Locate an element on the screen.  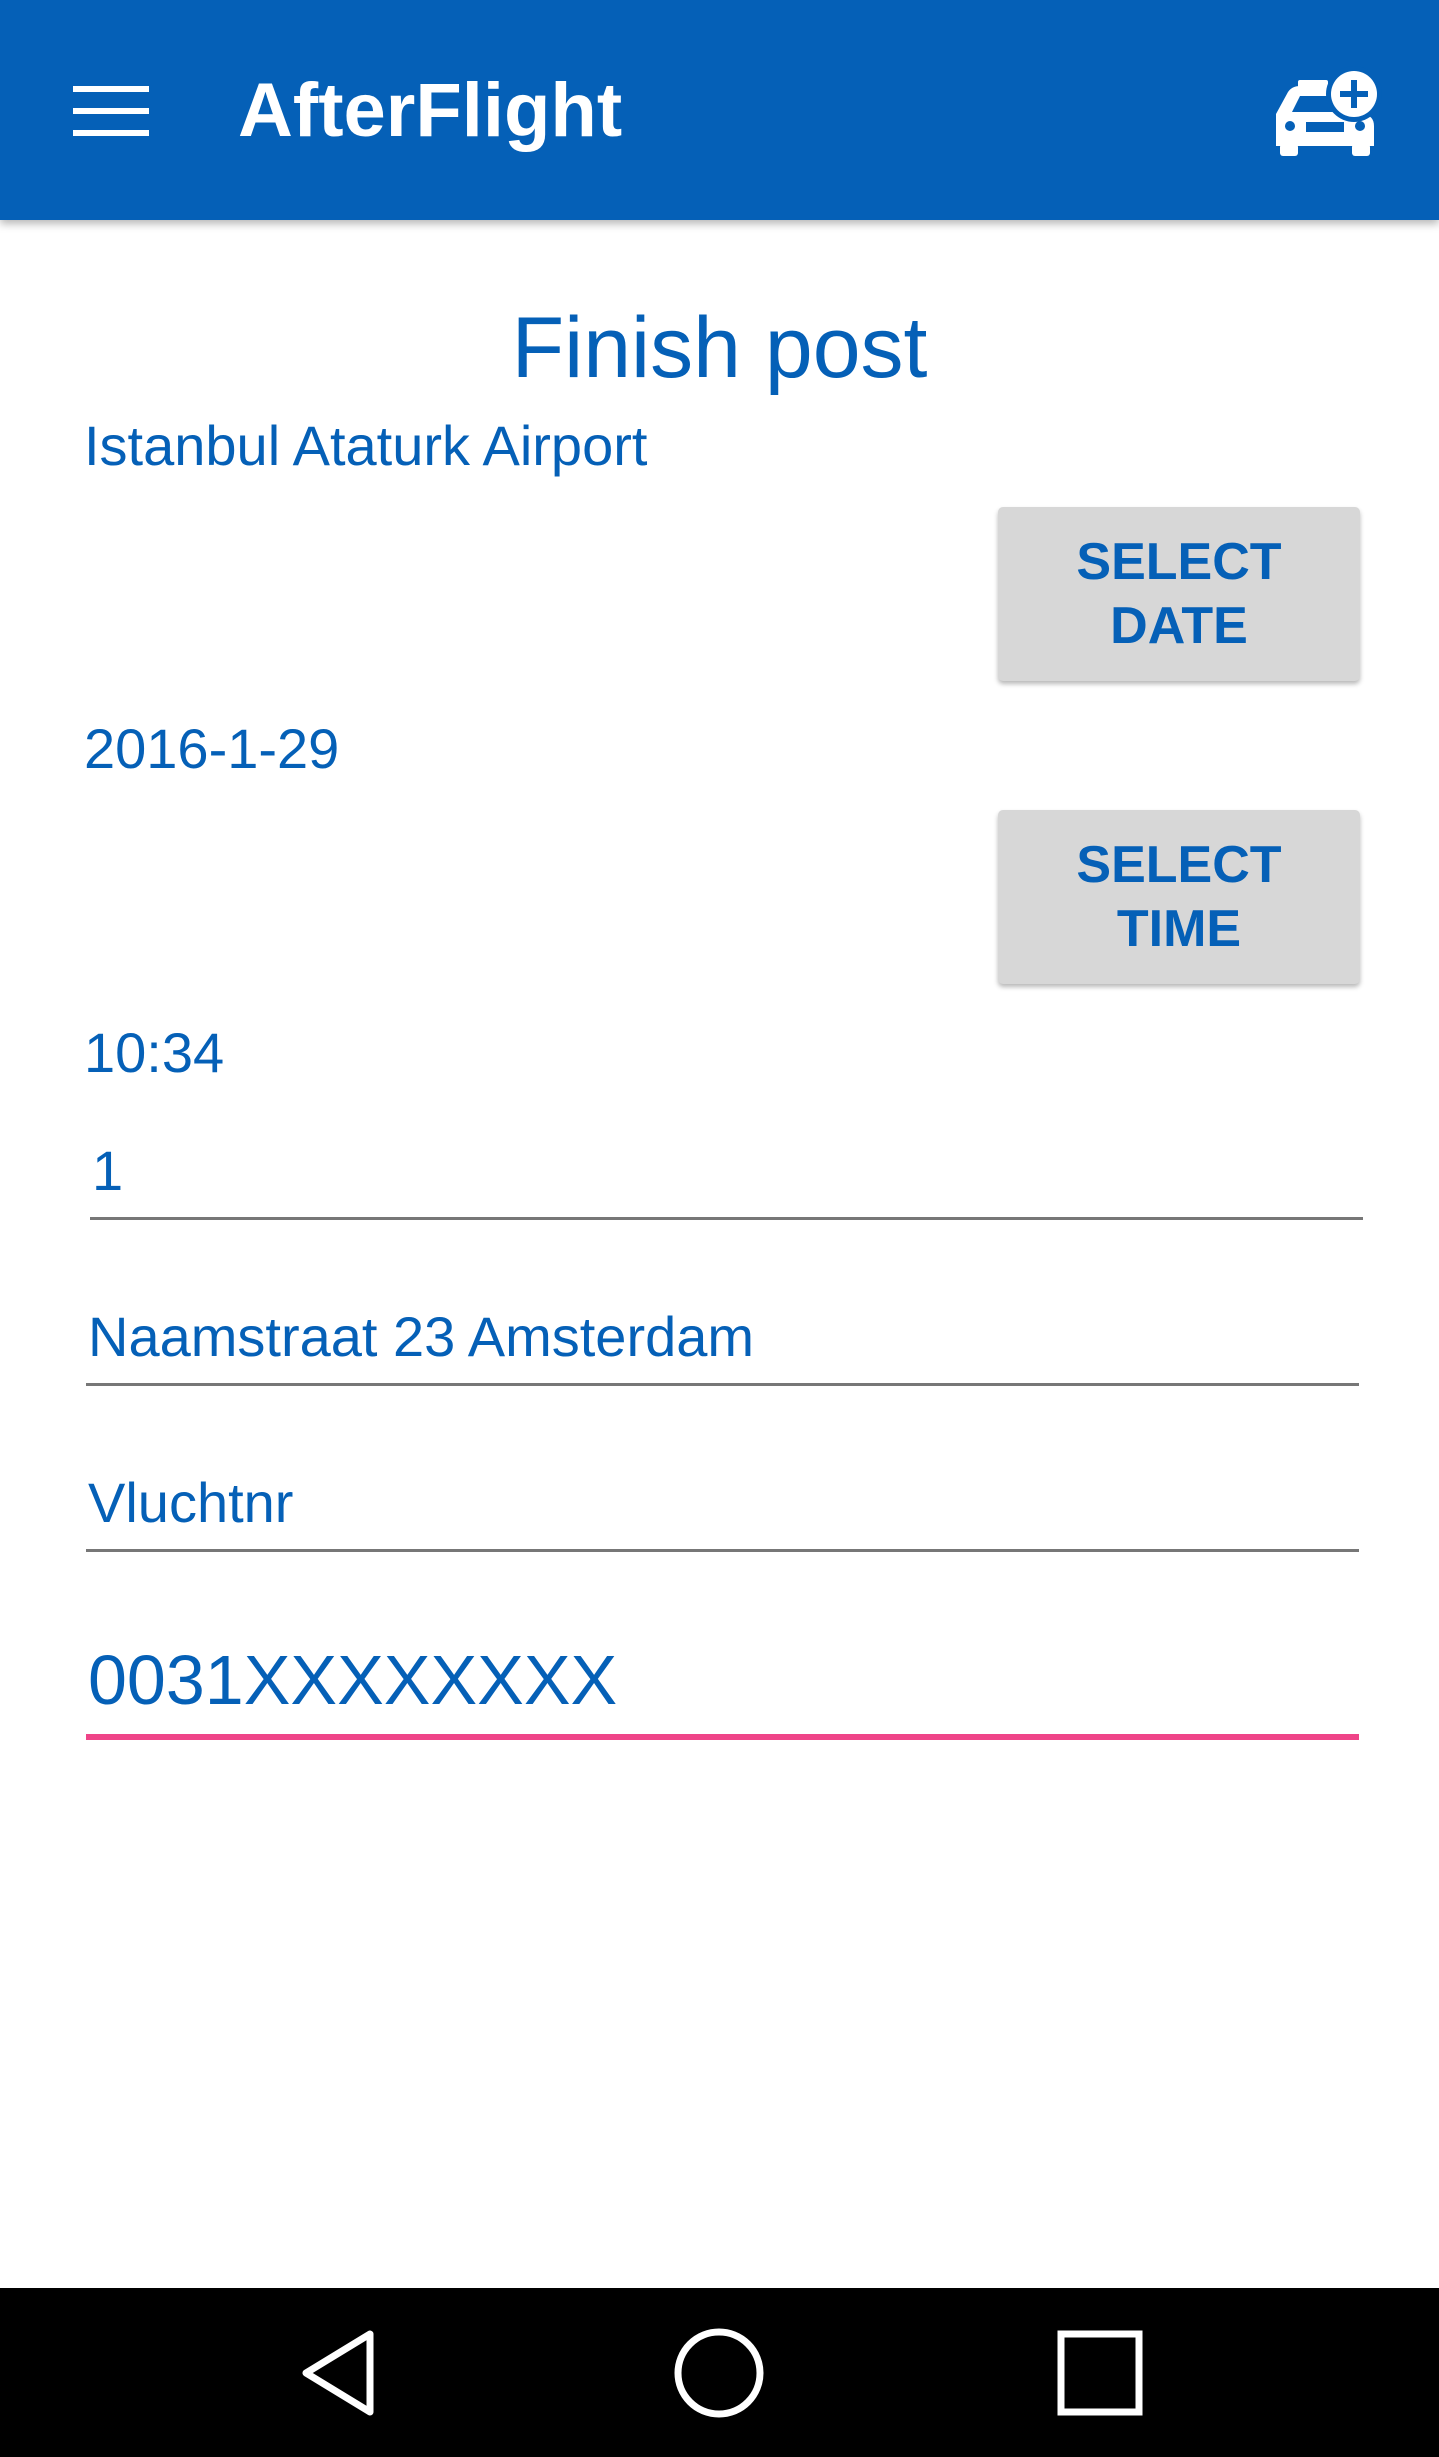
phone-underline is located at coordinates (722, 1737).